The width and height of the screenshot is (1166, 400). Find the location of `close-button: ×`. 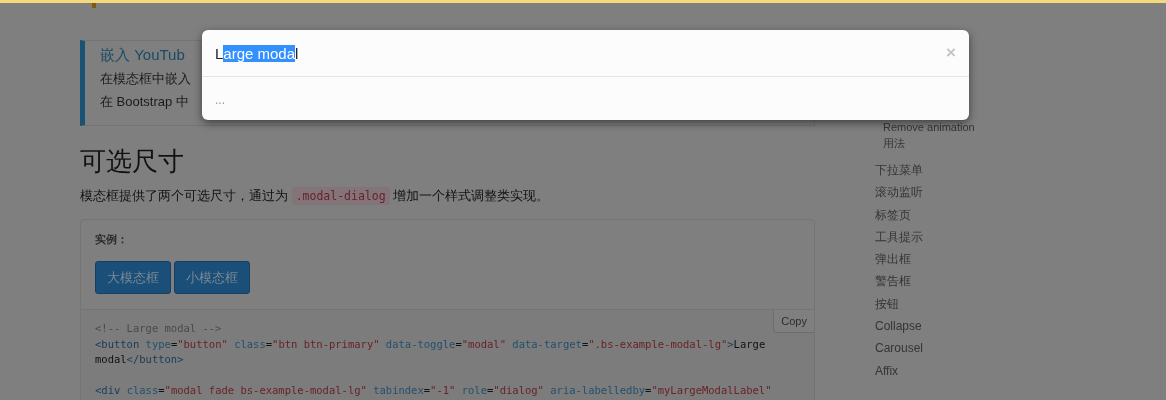

close-button: × is located at coordinates (951, 53).